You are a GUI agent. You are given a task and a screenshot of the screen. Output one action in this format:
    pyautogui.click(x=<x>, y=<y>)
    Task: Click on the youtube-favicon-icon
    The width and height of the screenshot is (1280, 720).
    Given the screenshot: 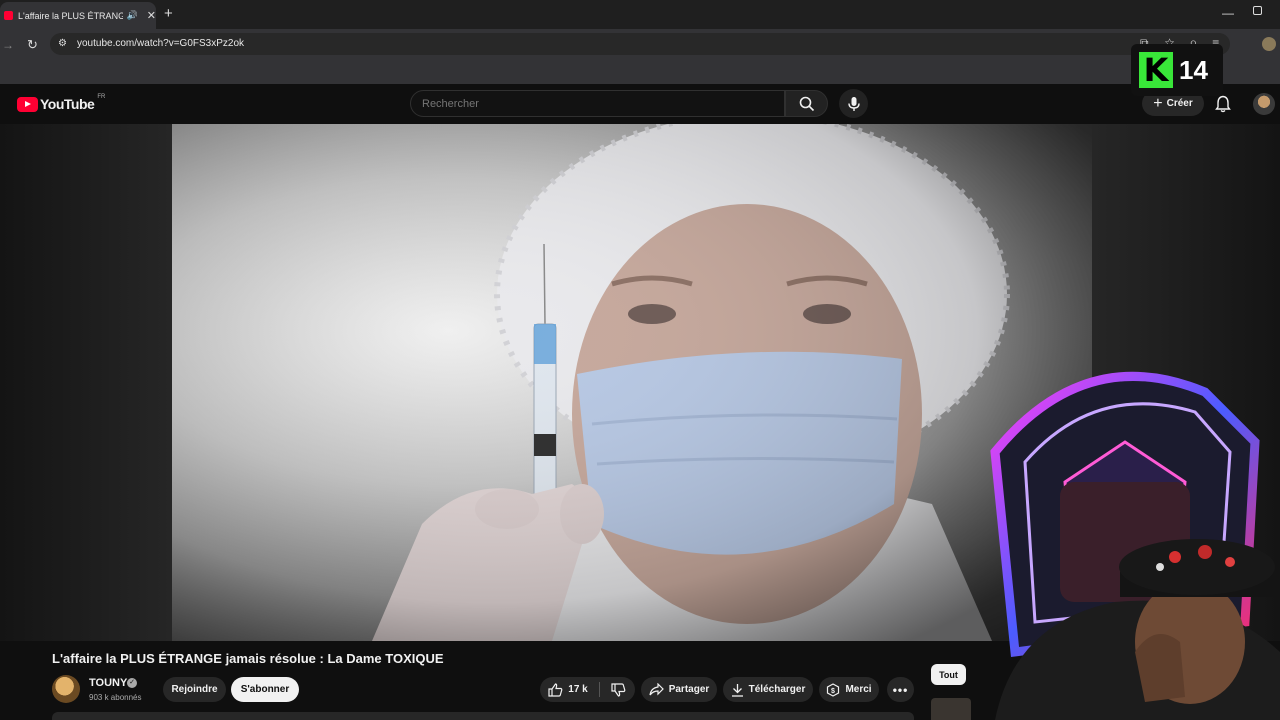 What is the action you would take?
    pyautogui.click(x=8, y=15)
    